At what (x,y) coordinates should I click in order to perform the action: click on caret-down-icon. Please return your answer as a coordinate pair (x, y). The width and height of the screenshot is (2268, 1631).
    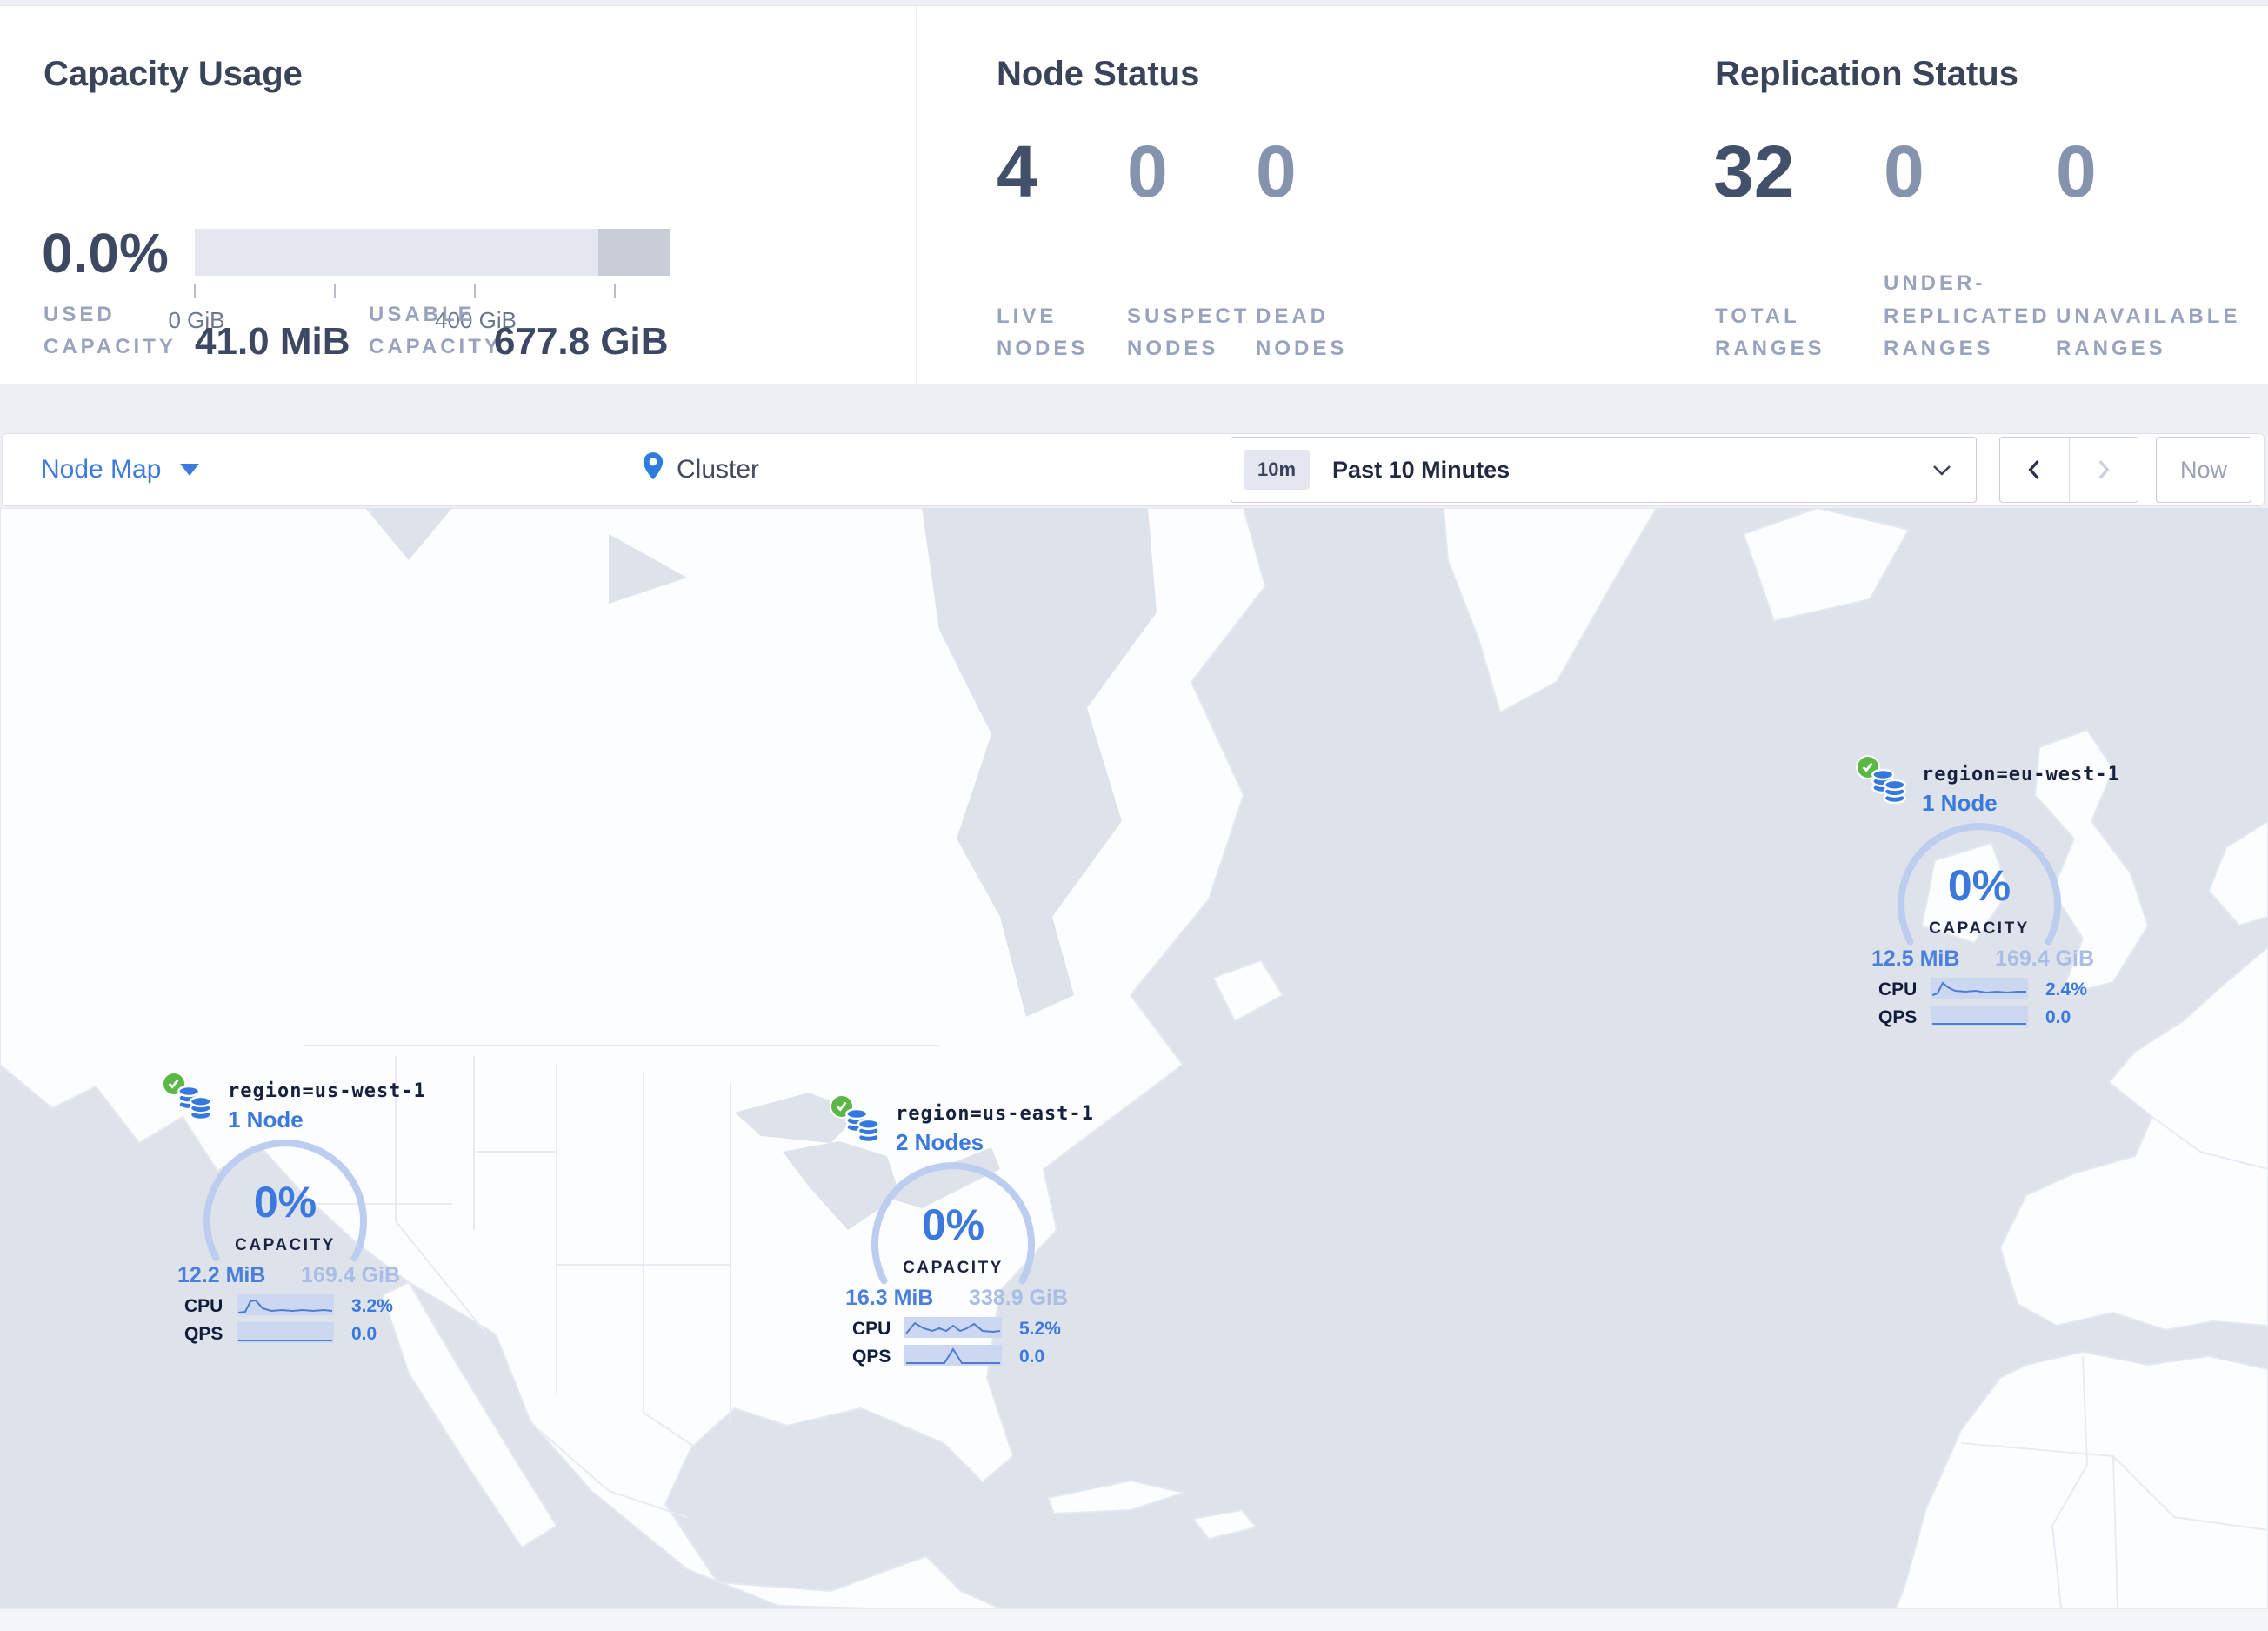
    Looking at the image, I should click on (190, 470).